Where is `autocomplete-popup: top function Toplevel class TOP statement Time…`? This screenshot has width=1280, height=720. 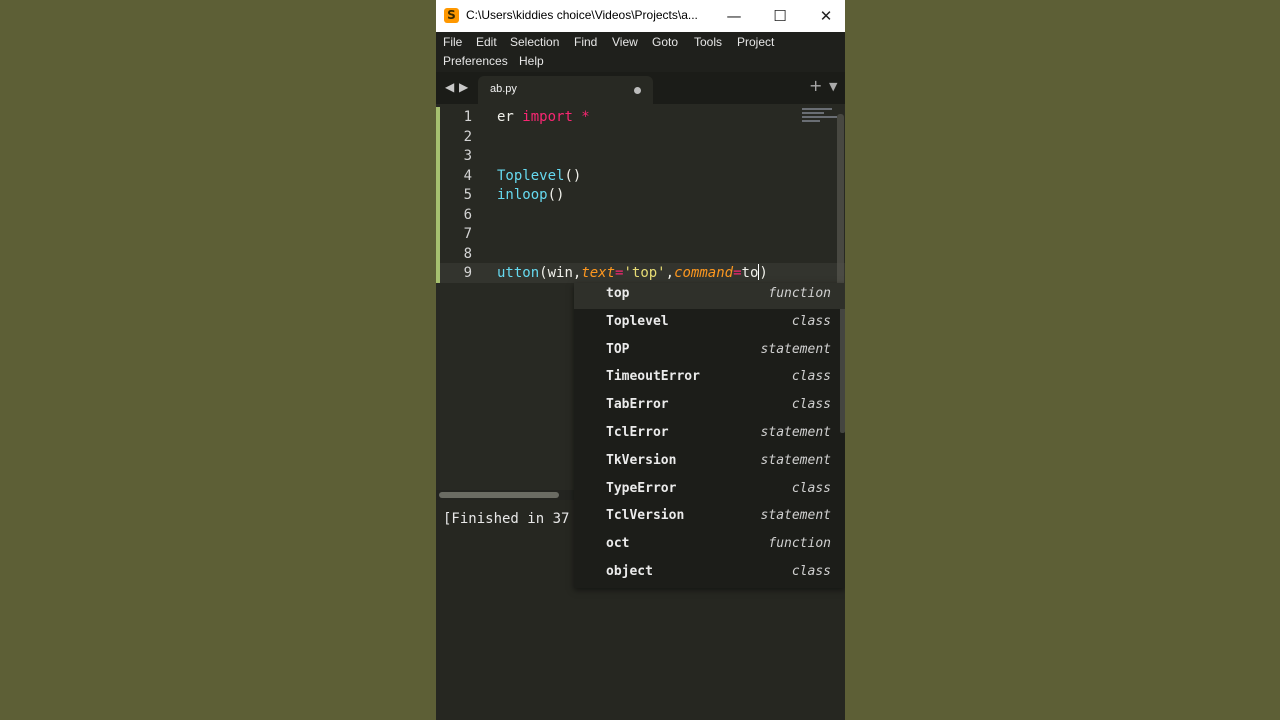
autocomplete-popup: top function Toplevel class TOP statement Time… is located at coordinates (709, 435).